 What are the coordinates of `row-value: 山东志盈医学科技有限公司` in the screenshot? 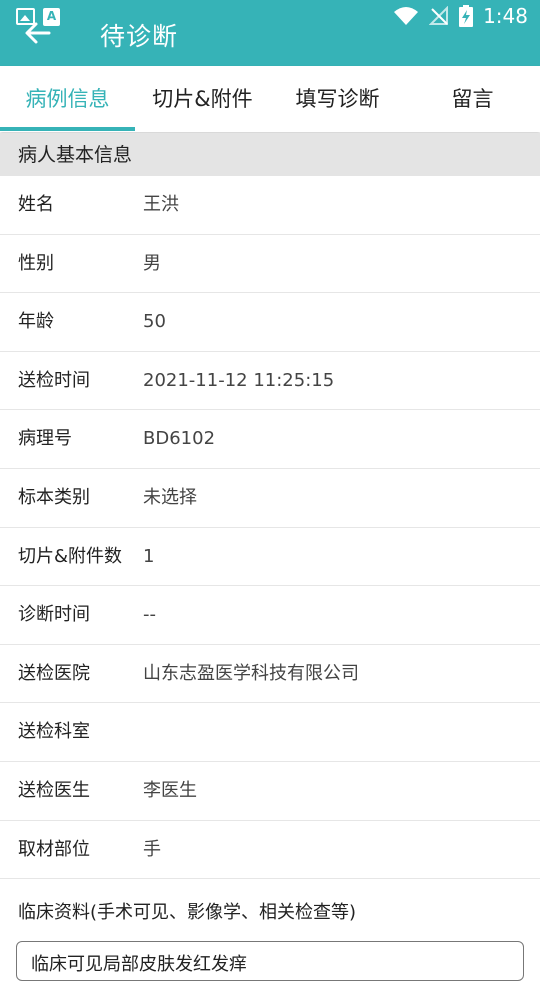 It's located at (251, 673).